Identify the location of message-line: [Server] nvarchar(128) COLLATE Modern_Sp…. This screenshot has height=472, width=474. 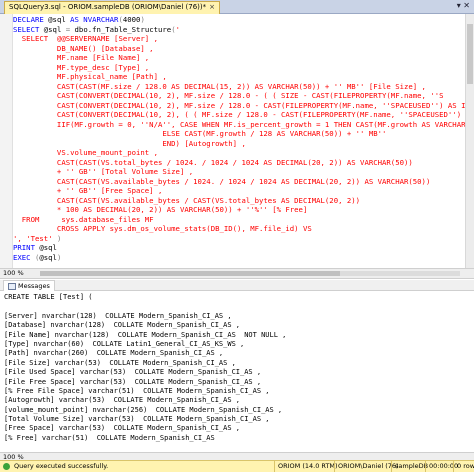
(118, 315).